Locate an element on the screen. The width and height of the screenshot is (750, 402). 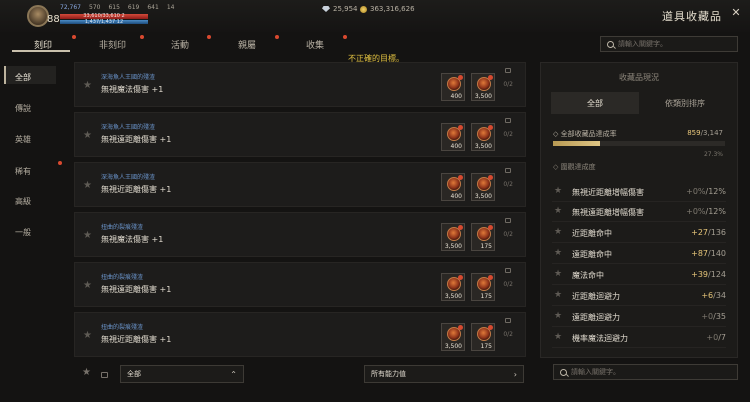
grade-filter-select: 全部 ⌃ is located at coordinates (182, 374).